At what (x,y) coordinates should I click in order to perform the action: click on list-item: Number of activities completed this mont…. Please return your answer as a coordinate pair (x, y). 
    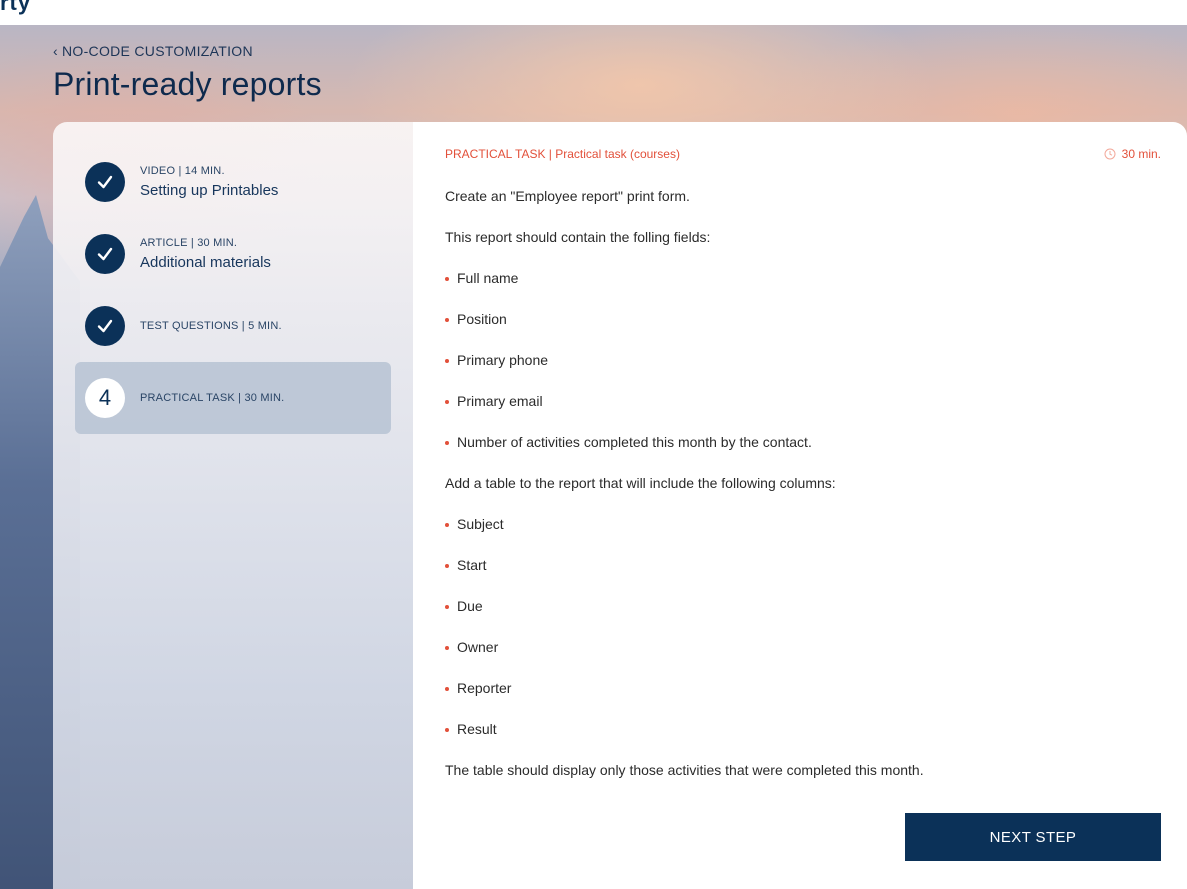
    Looking at the image, I should click on (628, 442).